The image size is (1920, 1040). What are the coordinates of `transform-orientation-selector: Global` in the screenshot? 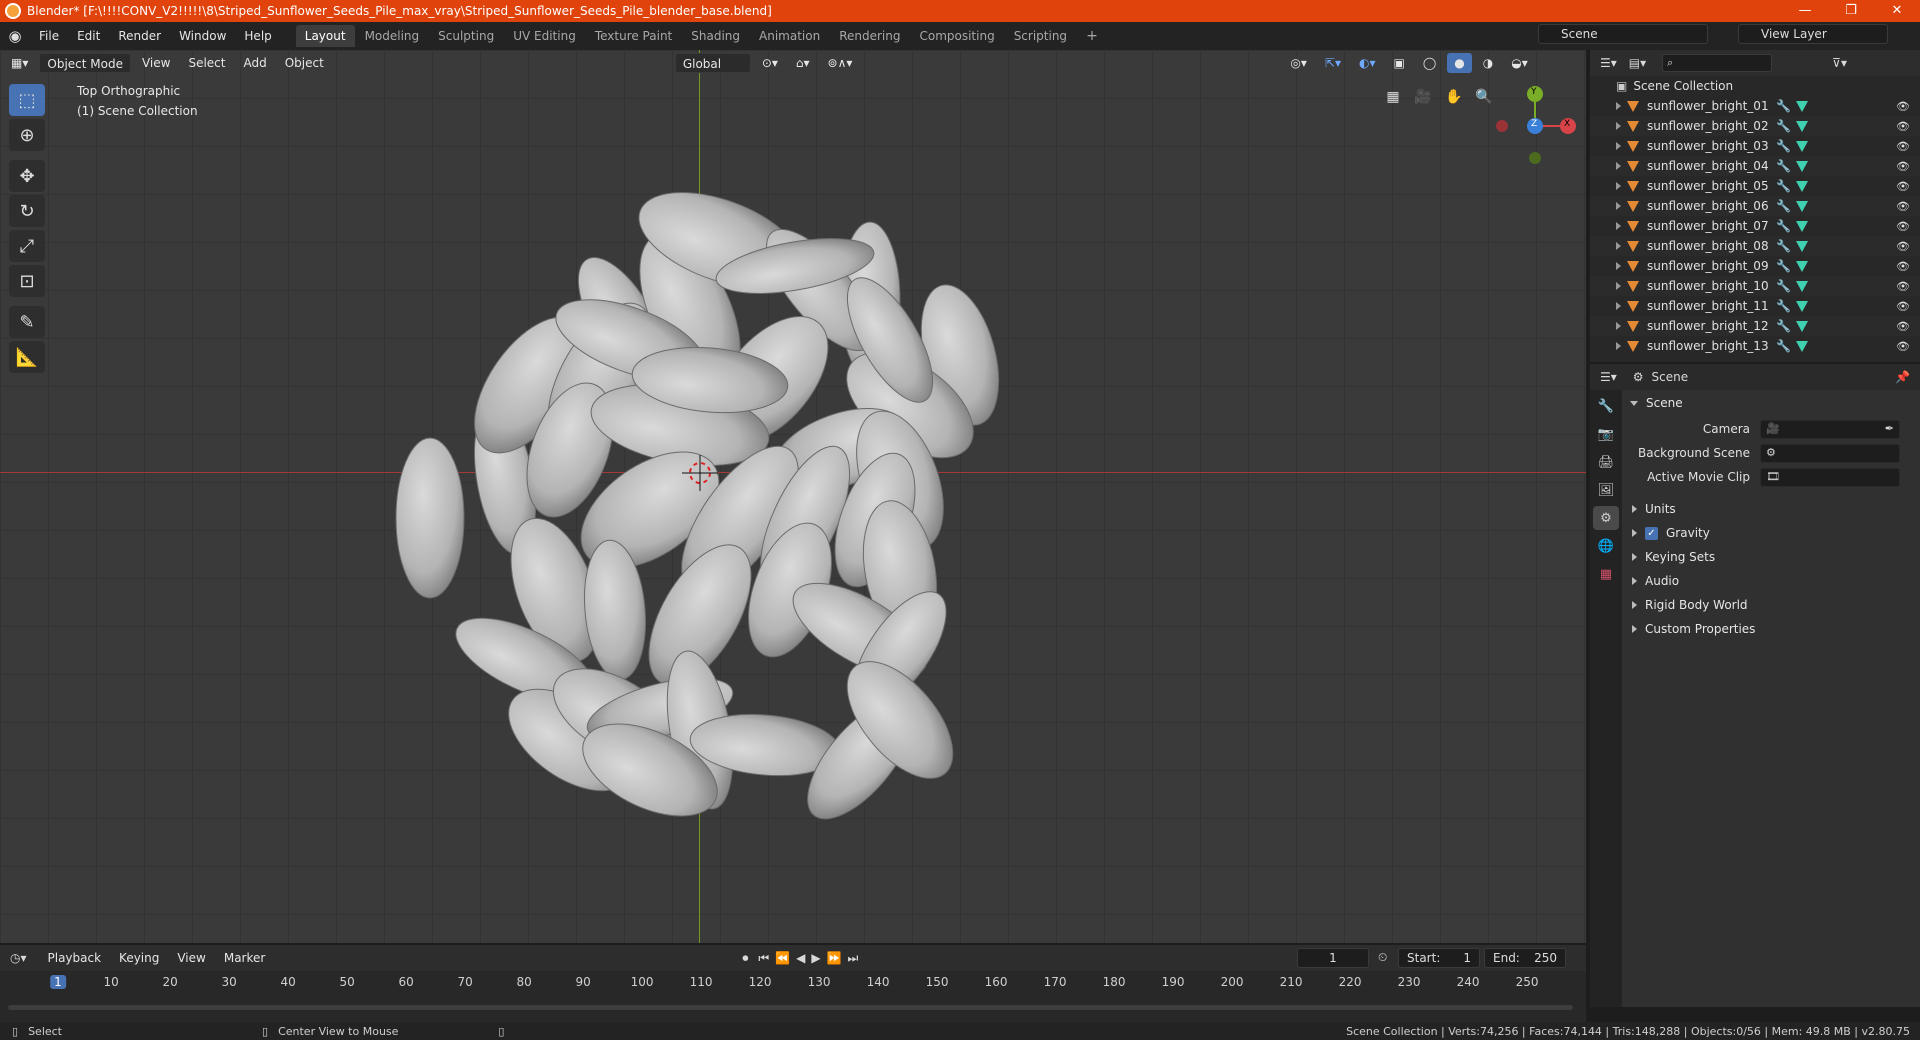 It's located at (712, 63).